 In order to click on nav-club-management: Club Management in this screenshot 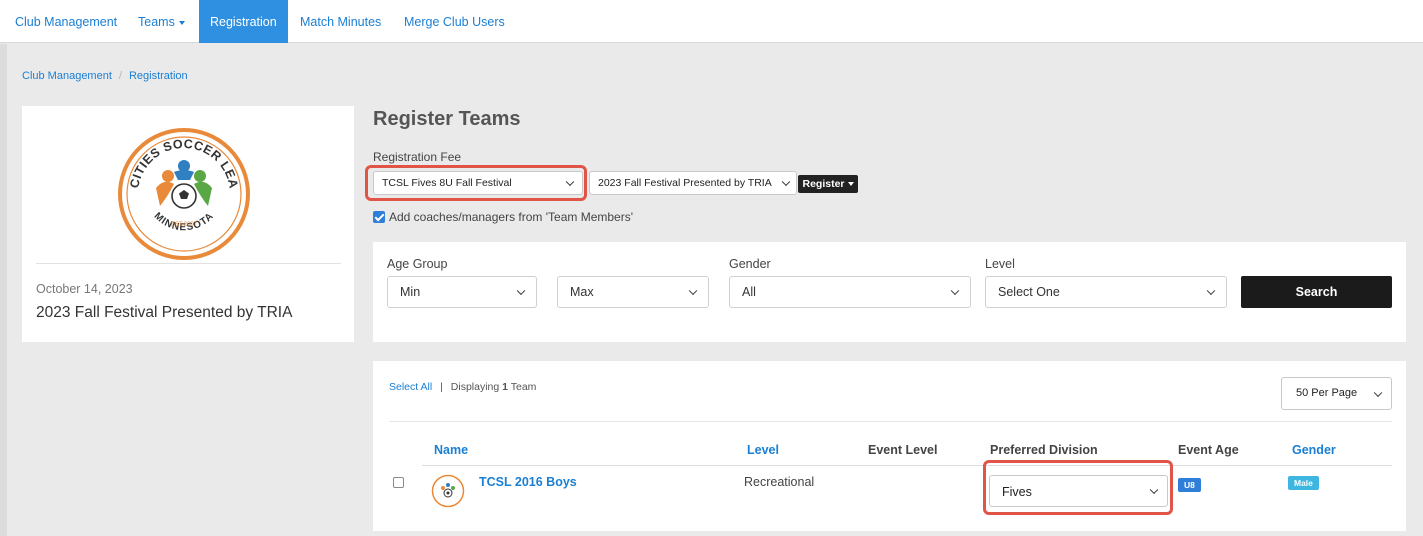, I will do `click(66, 21)`.